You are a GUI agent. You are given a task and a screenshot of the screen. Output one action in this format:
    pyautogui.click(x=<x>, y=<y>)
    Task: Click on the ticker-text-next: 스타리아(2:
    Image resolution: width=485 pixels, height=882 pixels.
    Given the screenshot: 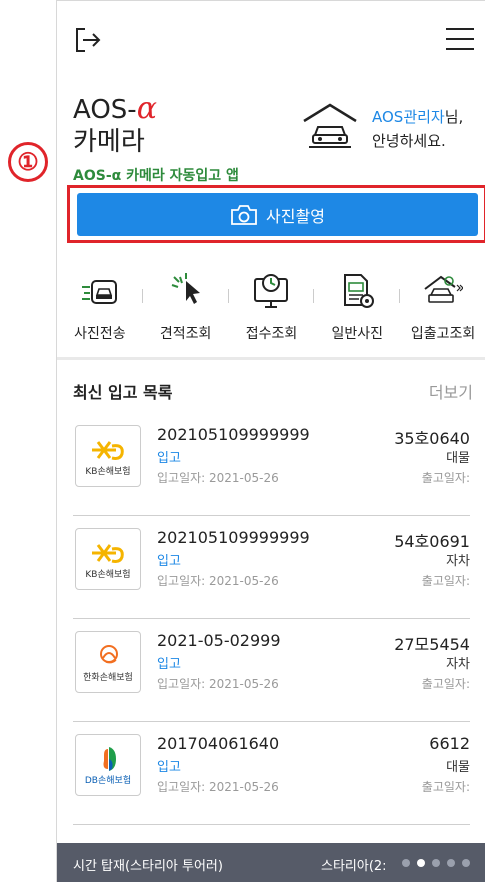 What is the action you would take?
    pyautogui.click(x=354, y=866)
    